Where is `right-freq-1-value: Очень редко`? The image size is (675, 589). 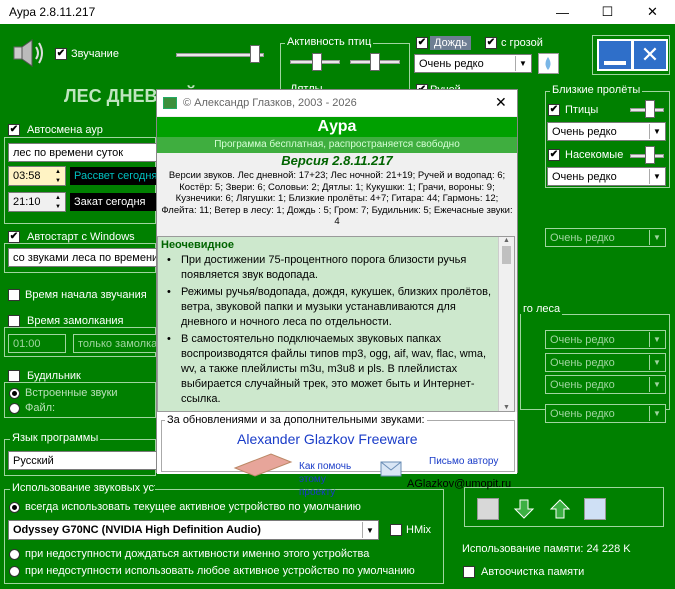 right-freq-1-value: Очень редко is located at coordinates (582, 238).